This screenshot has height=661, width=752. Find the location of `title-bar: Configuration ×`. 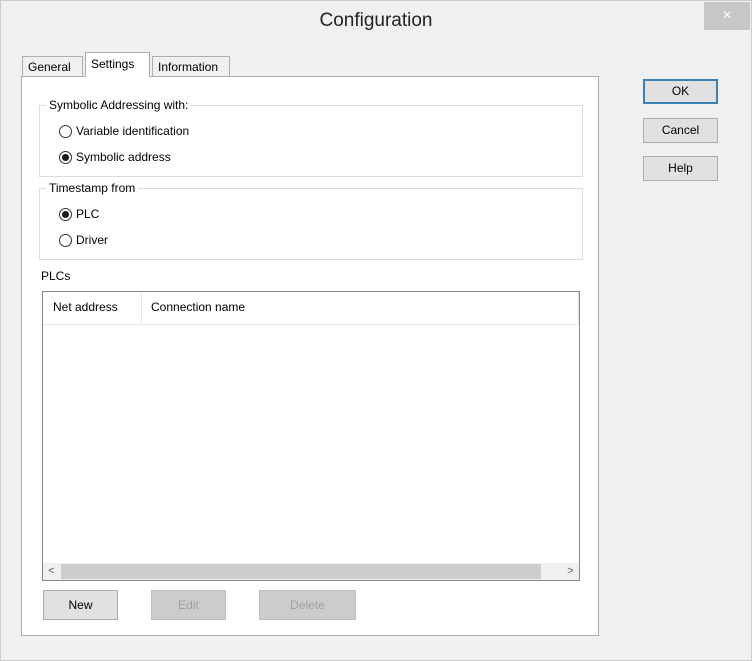

title-bar: Configuration × is located at coordinates (376, 21).